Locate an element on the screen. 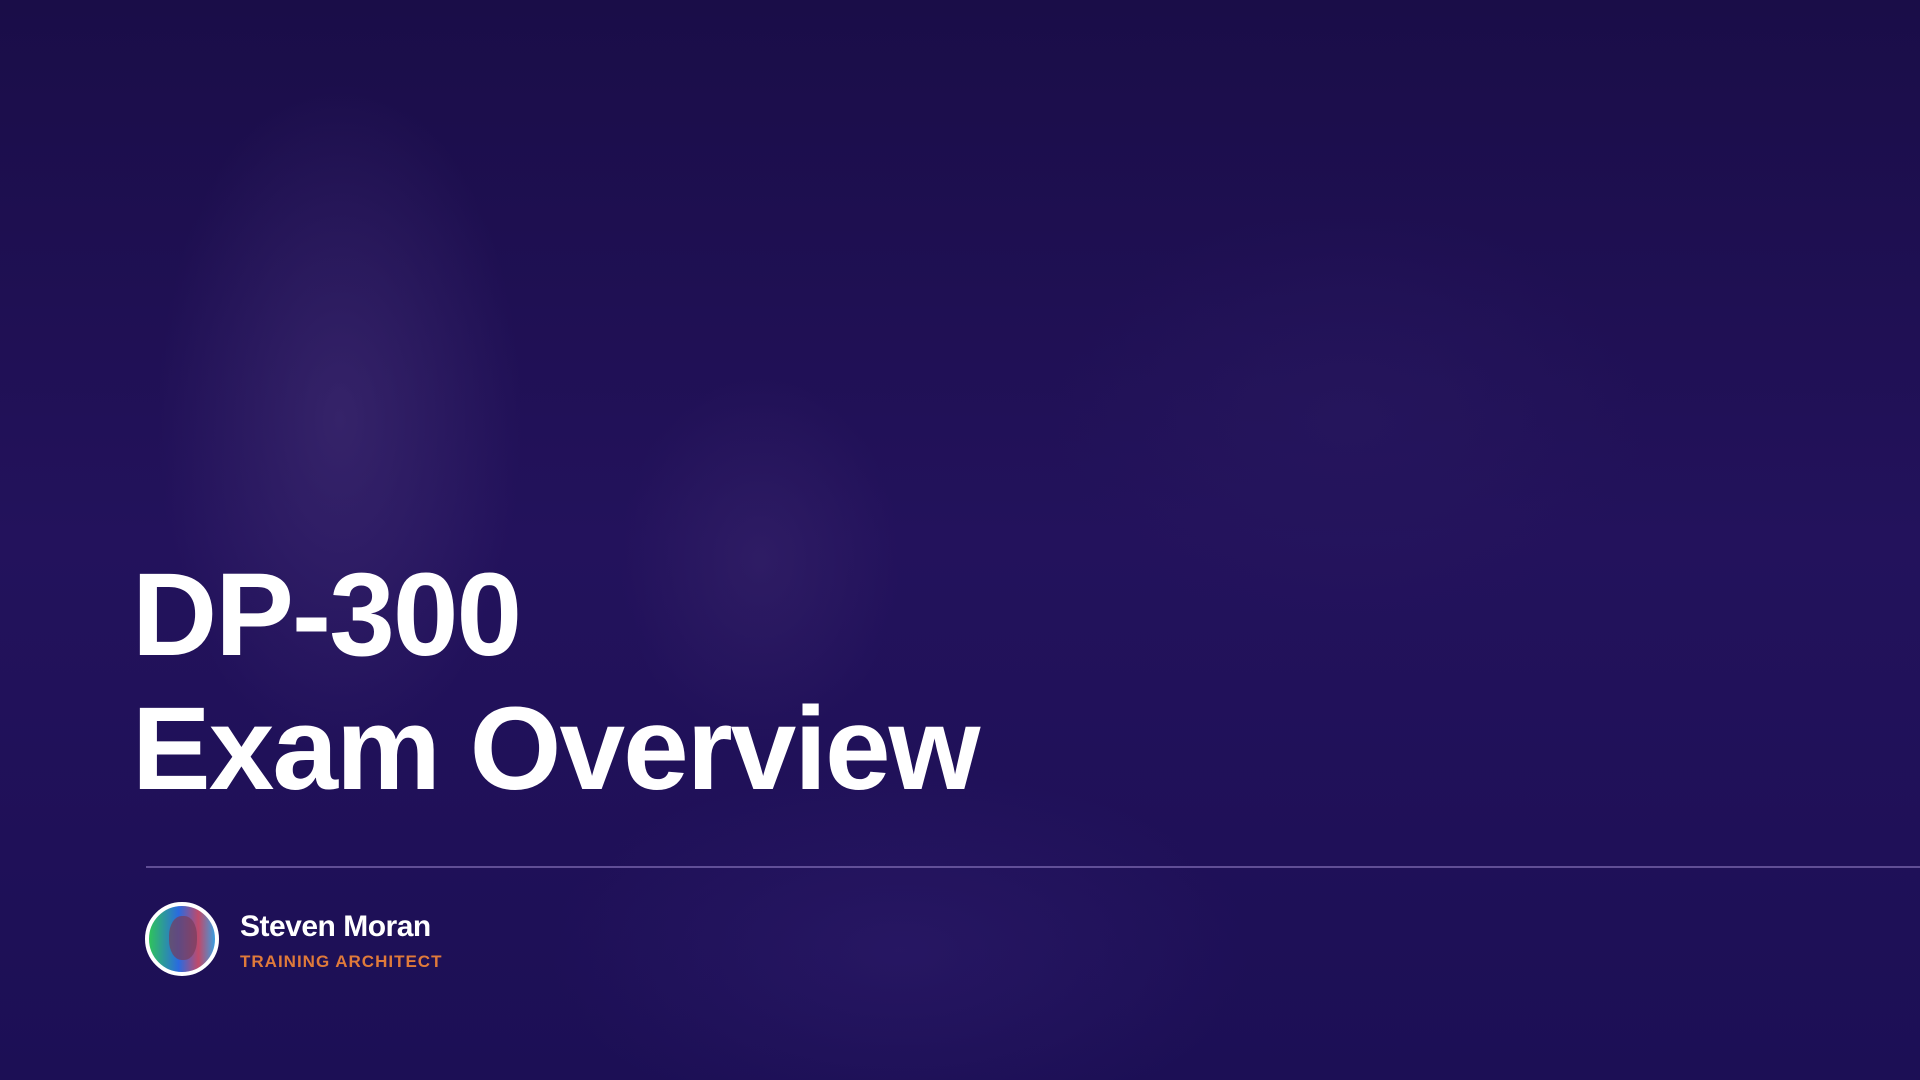 This screenshot has width=1920, height=1080. presenter-name: Steven Moran is located at coordinates (335, 926).